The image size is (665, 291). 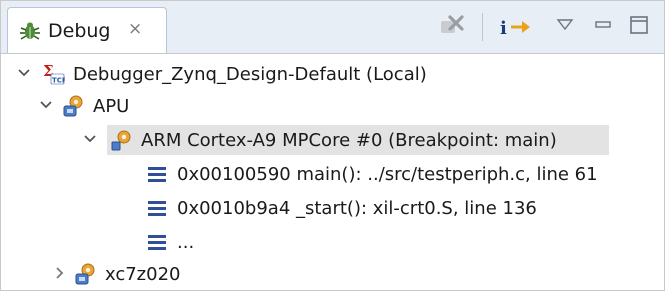 I want to click on debug-tab-label: Debug, so click(x=79, y=31).